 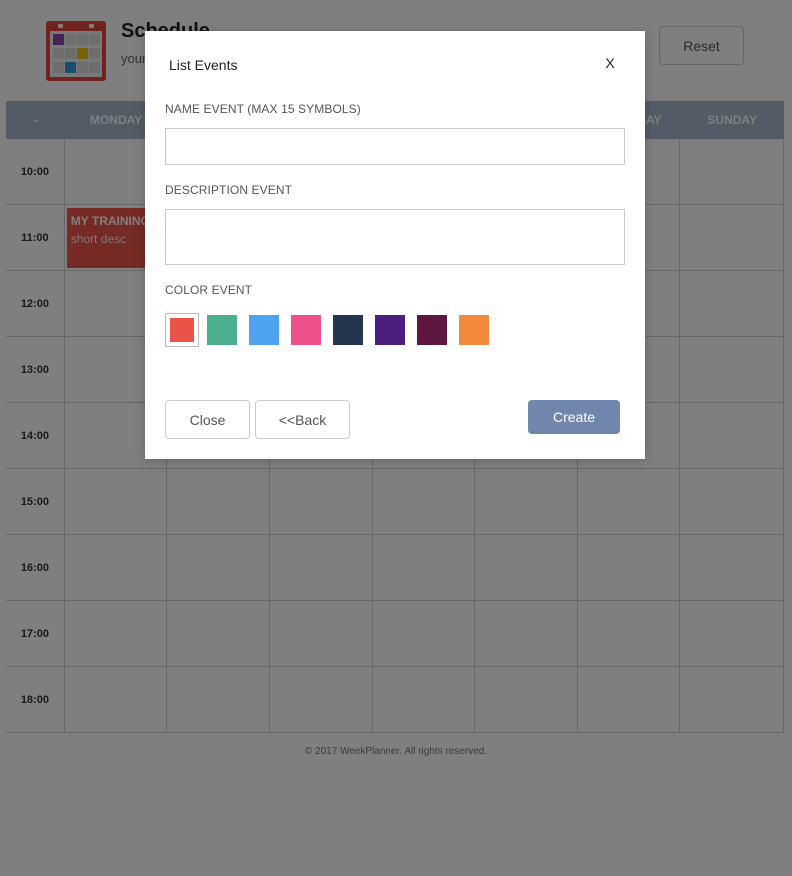 What do you see at coordinates (395, 146) in the screenshot?
I see `name-event-input` at bounding box center [395, 146].